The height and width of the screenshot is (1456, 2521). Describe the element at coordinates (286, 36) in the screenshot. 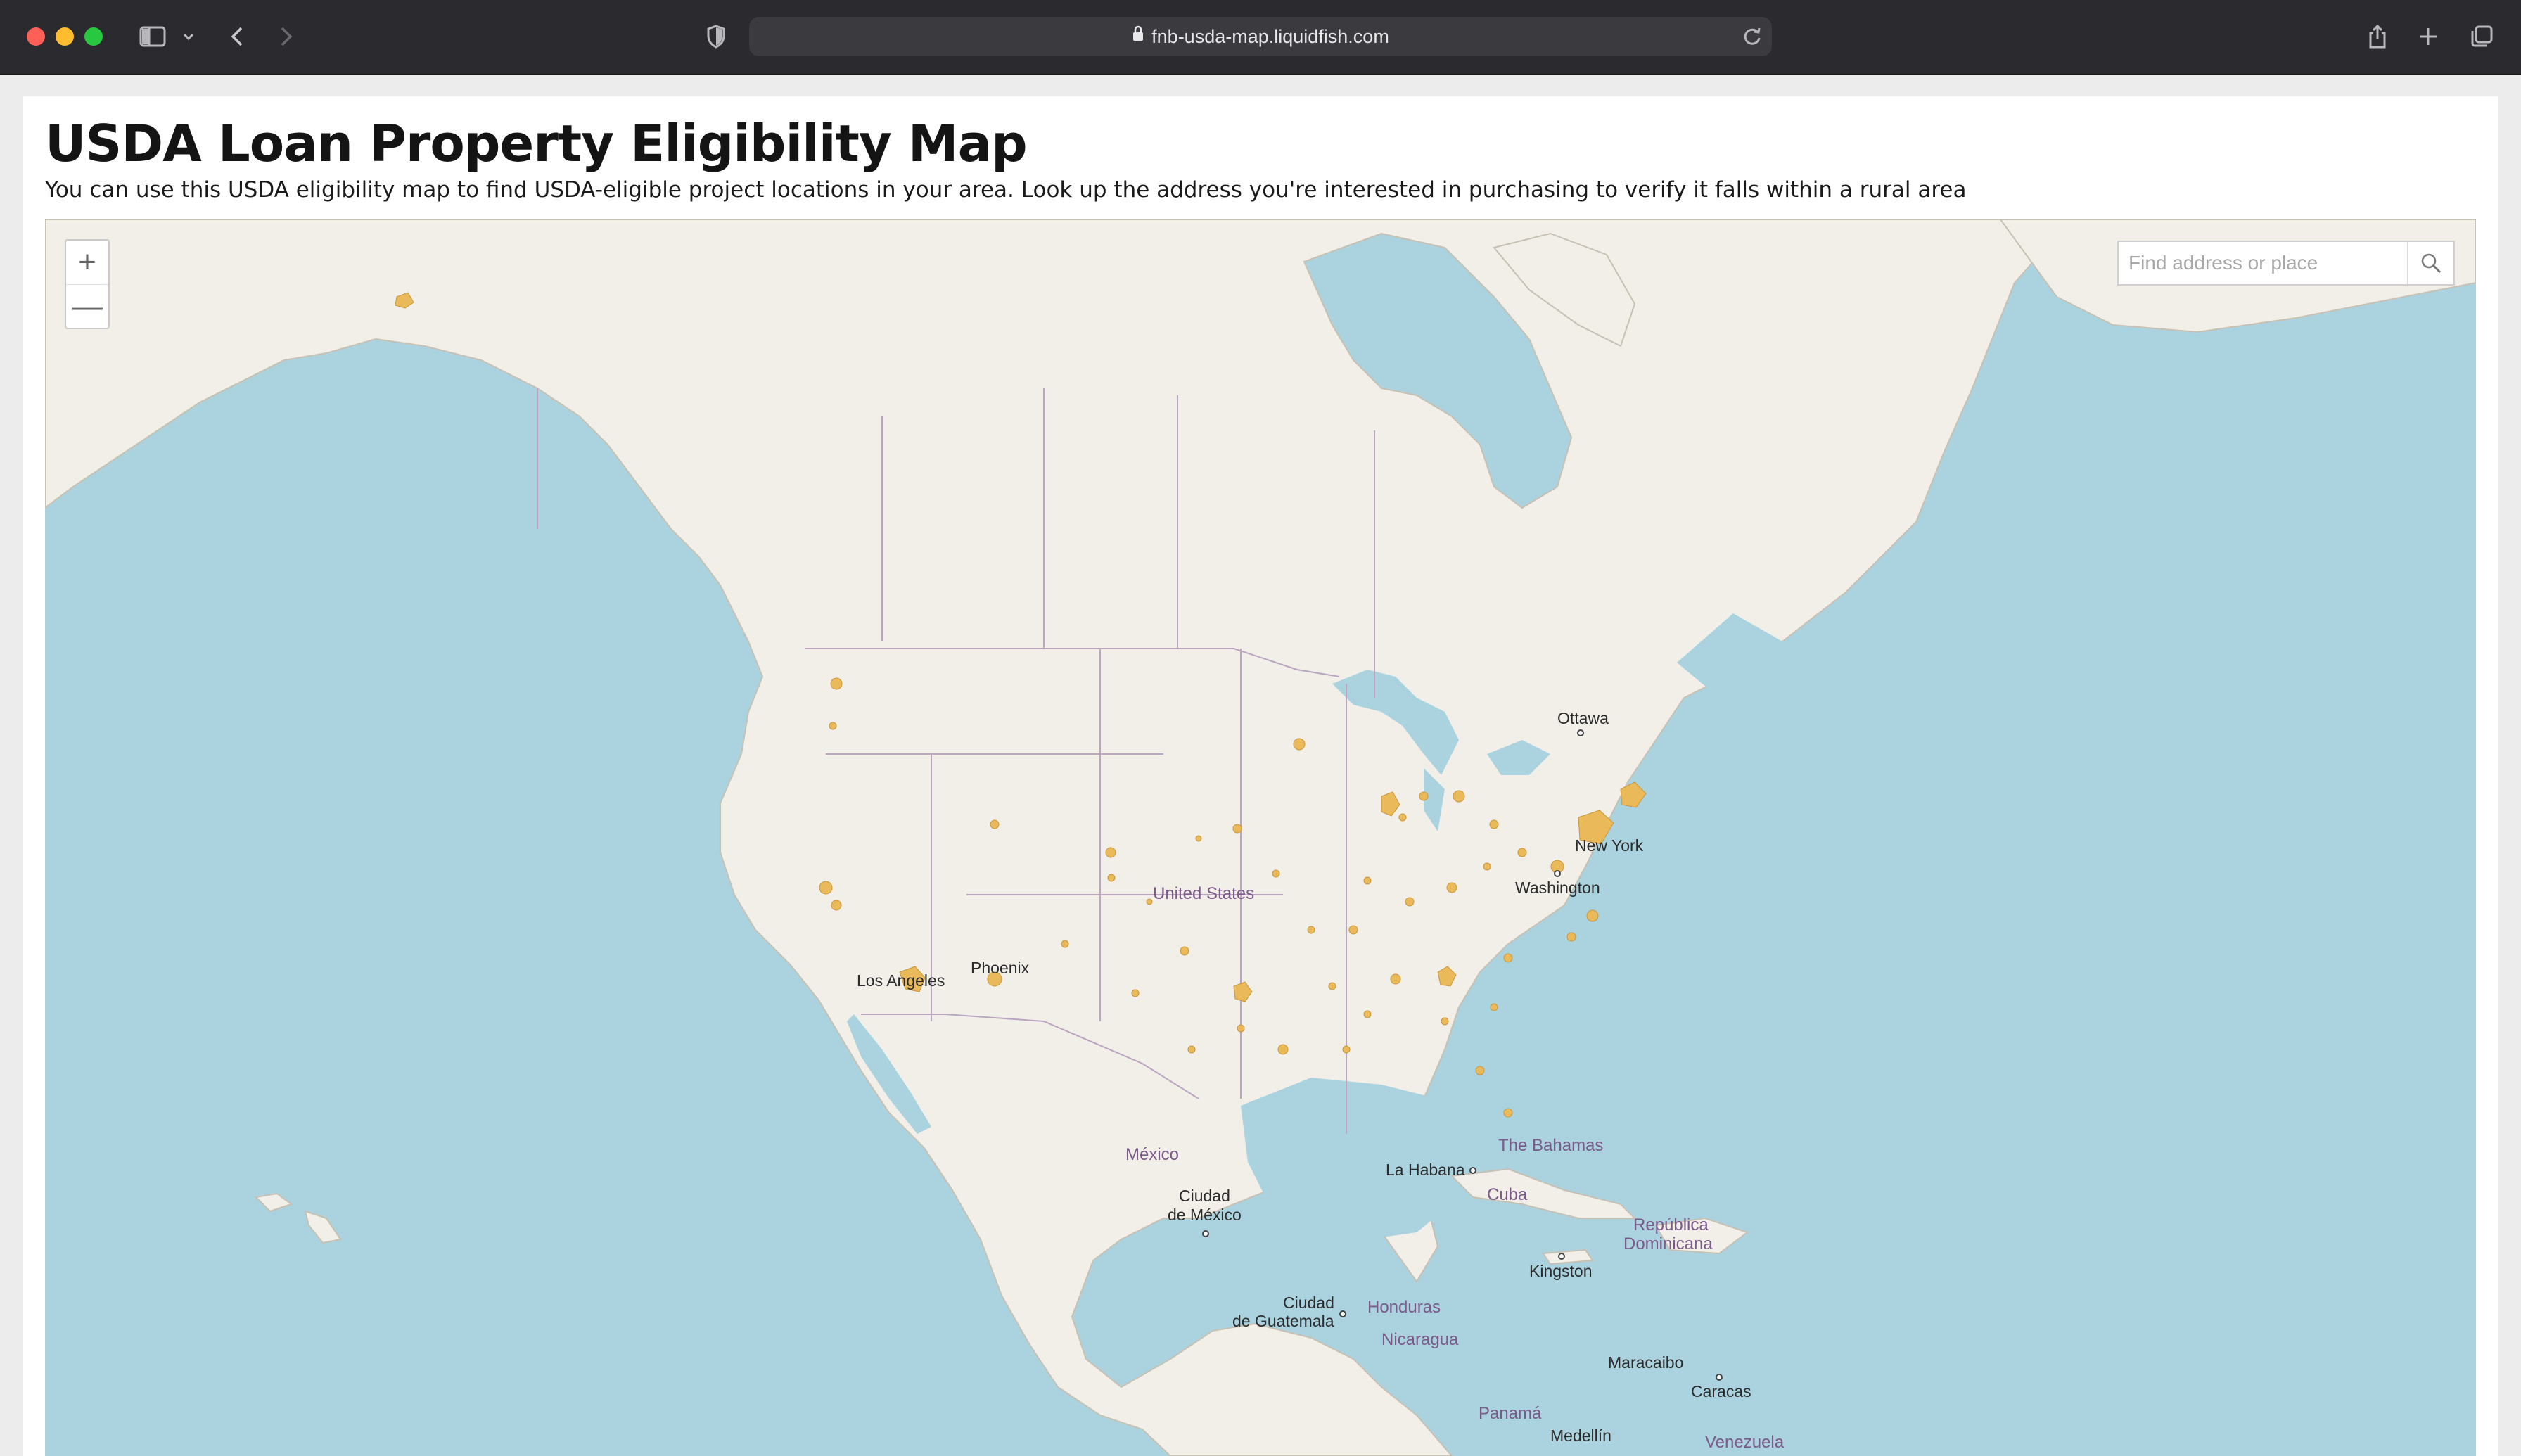

I see `forward-arrow-icon` at that location.